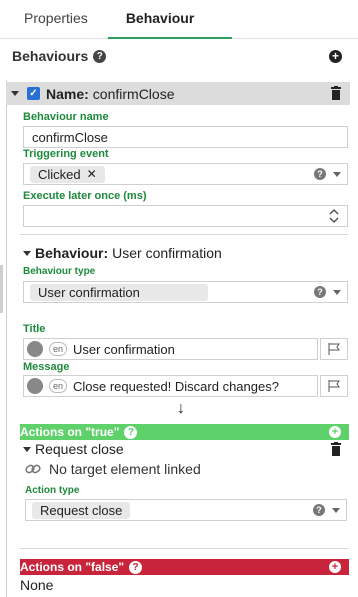  What do you see at coordinates (33, 469) in the screenshot?
I see `link-icon` at bounding box center [33, 469].